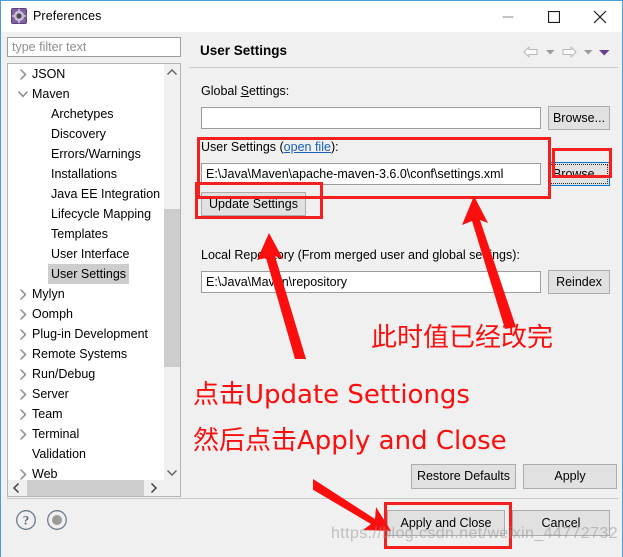 The height and width of the screenshot is (557, 623). I want to click on tree-item-plug-in-development: Plug-in Development, so click(86, 334).